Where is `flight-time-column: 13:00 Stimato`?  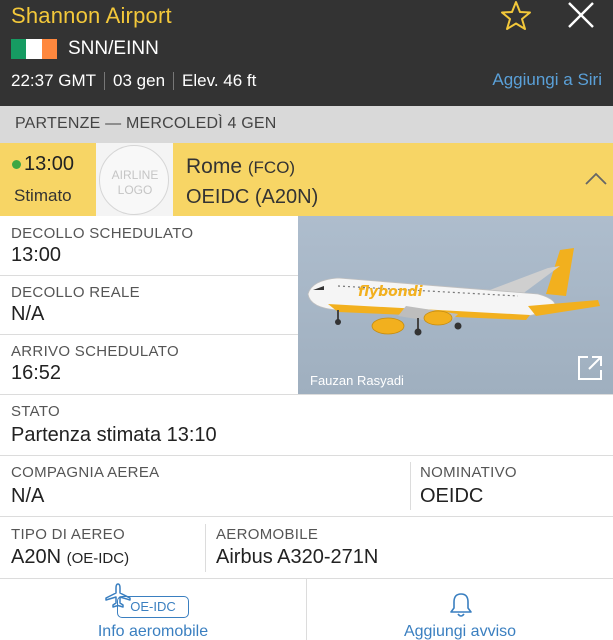
flight-time-column: 13:00 Stimato is located at coordinates (48, 179).